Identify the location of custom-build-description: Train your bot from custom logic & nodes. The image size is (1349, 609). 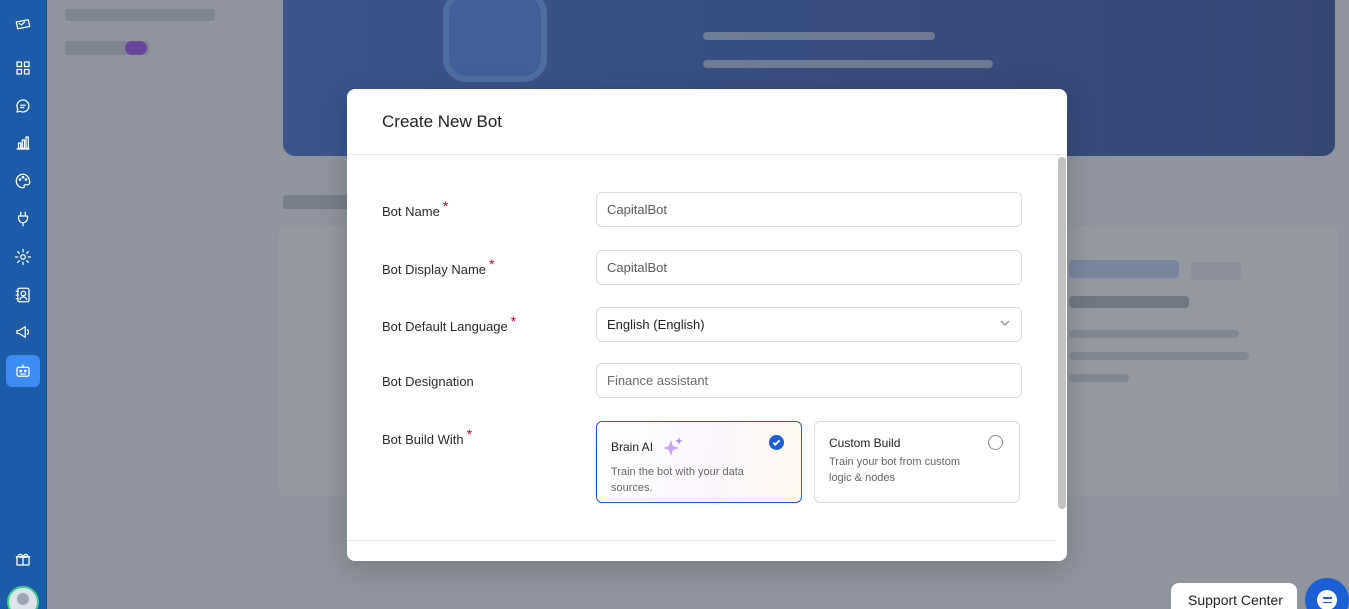
(895, 470).